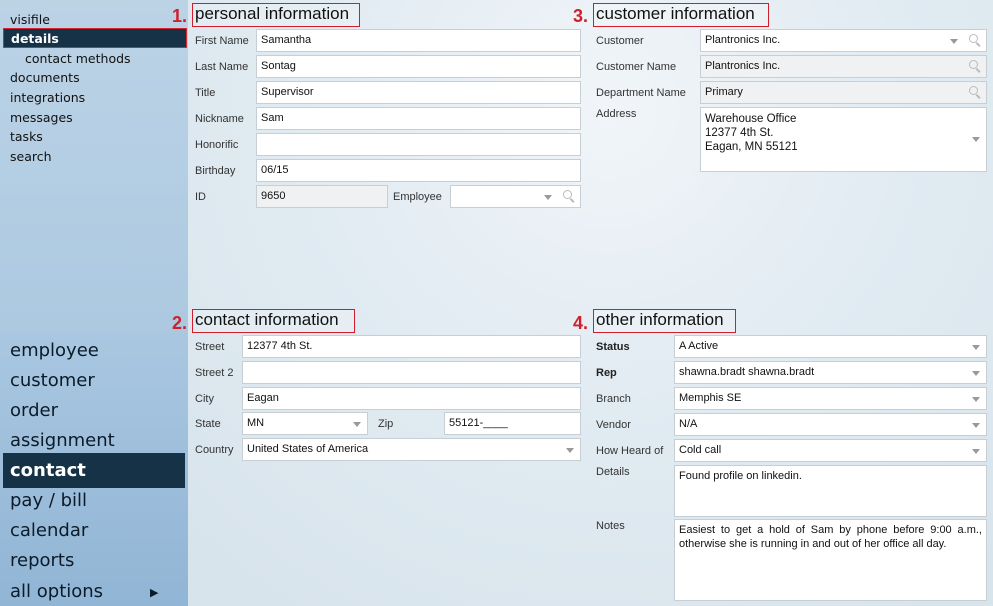 The width and height of the screenshot is (993, 606). What do you see at coordinates (664, 321) in the screenshot?
I see `section-title-other: other information` at bounding box center [664, 321].